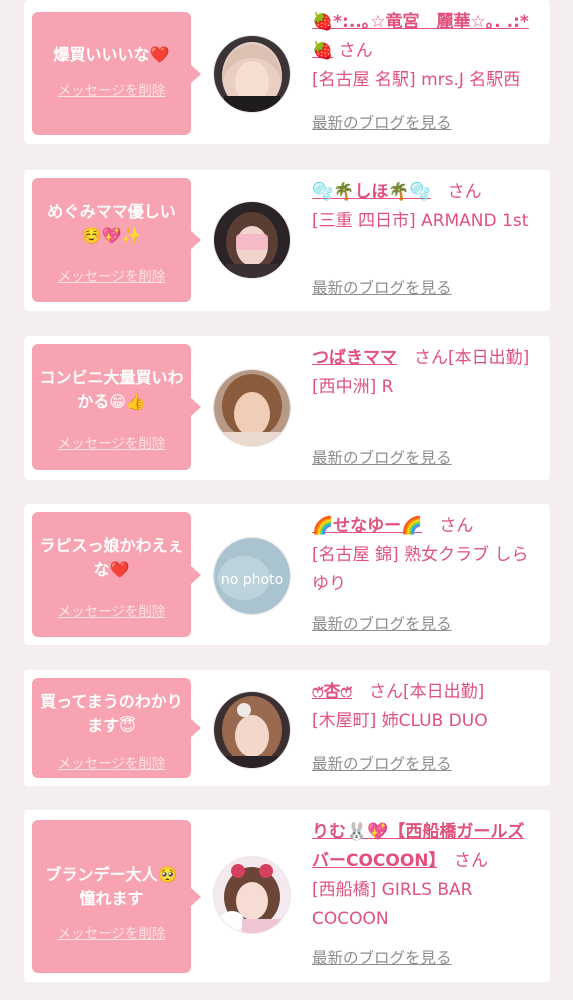  I want to click on no-photo-label: no photo, so click(252, 580).